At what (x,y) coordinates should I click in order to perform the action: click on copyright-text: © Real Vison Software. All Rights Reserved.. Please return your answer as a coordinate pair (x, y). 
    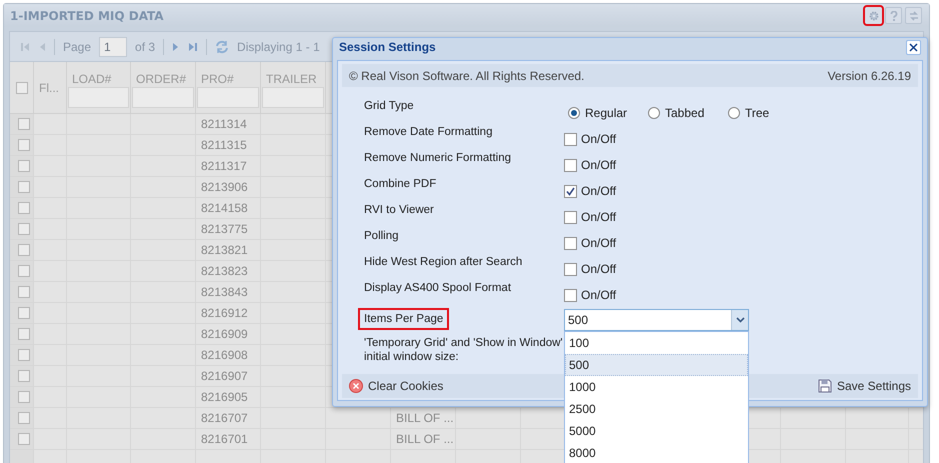
    Looking at the image, I should click on (466, 76).